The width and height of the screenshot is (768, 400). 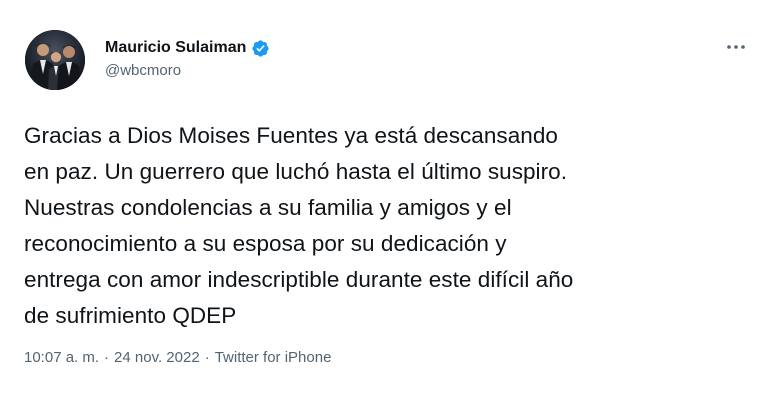 What do you see at coordinates (61, 357) in the screenshot?
I see `tweet-time: 10:07 a. m.` at bounding box center [61, 357].